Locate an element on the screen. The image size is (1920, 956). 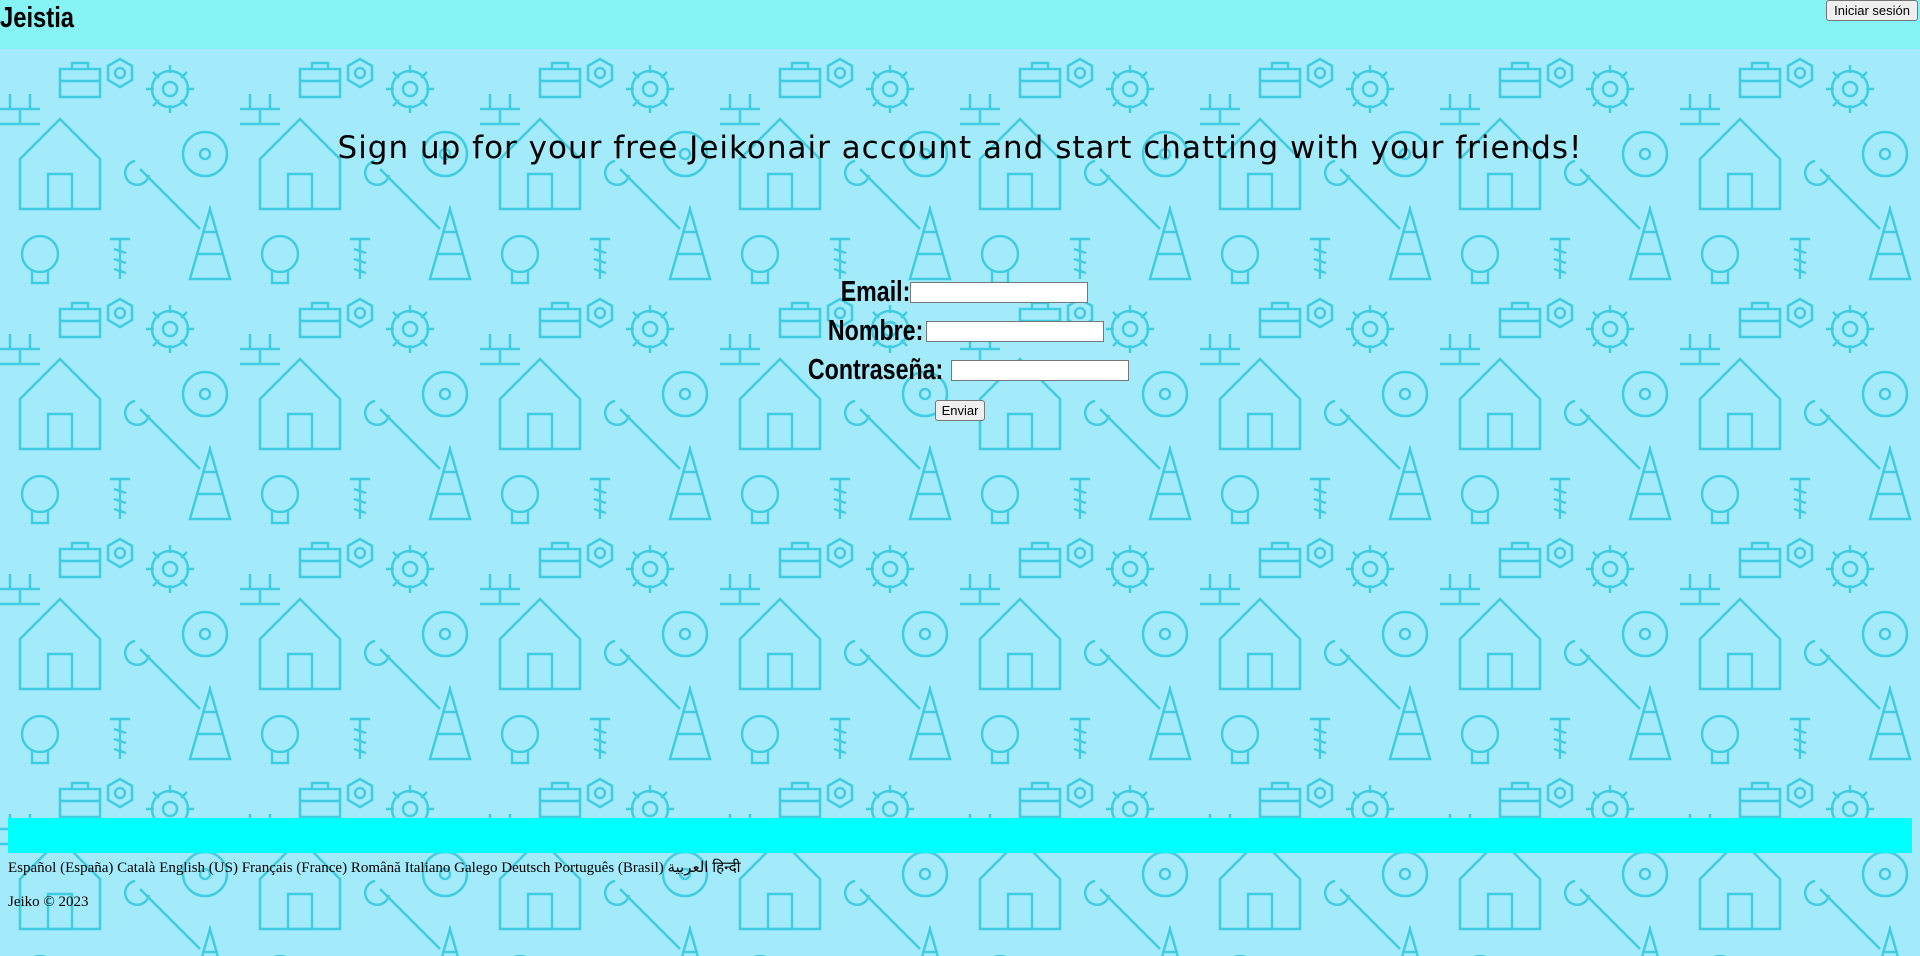
email-field is located at coordinates (998, 292).